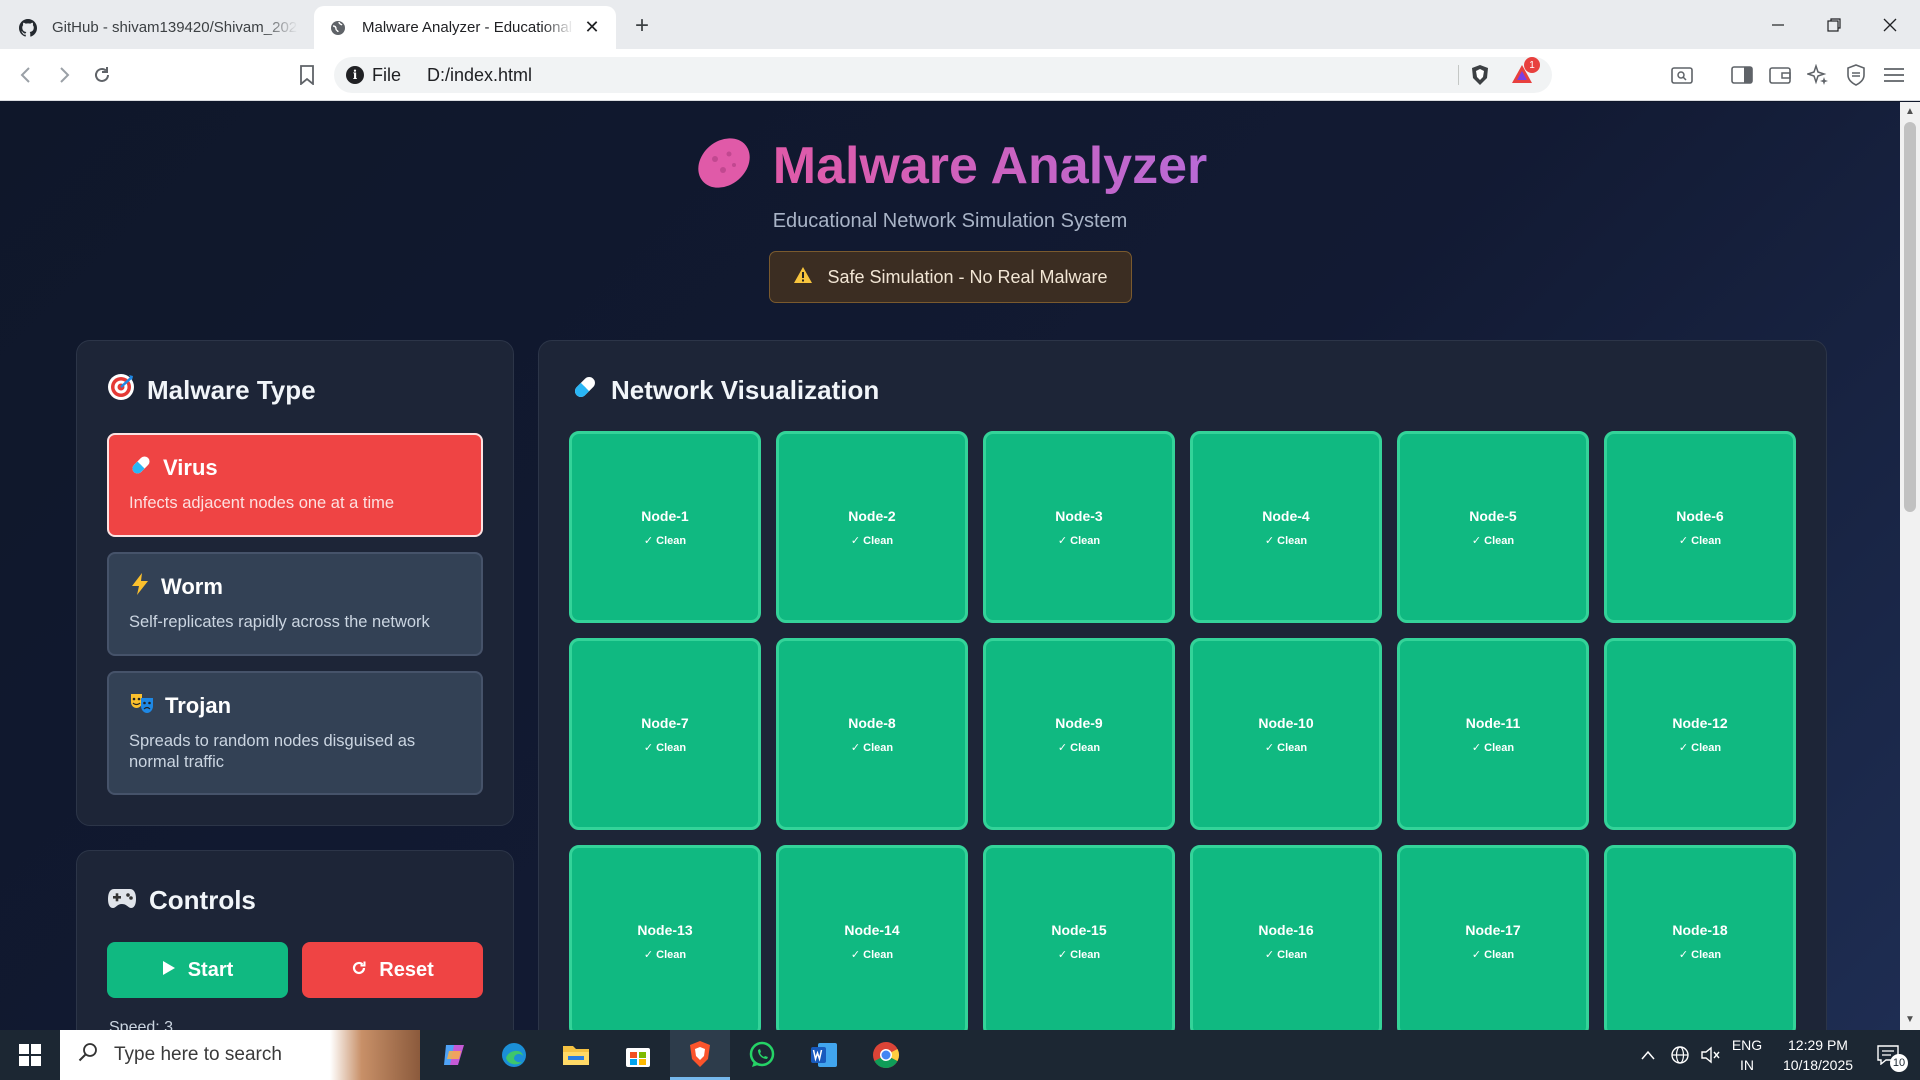 The width and height of the screenshot is (1920, 1080). Describe the element at coordinates (387, 74) in the screenshot. I see `scheme-label: File` at that location.